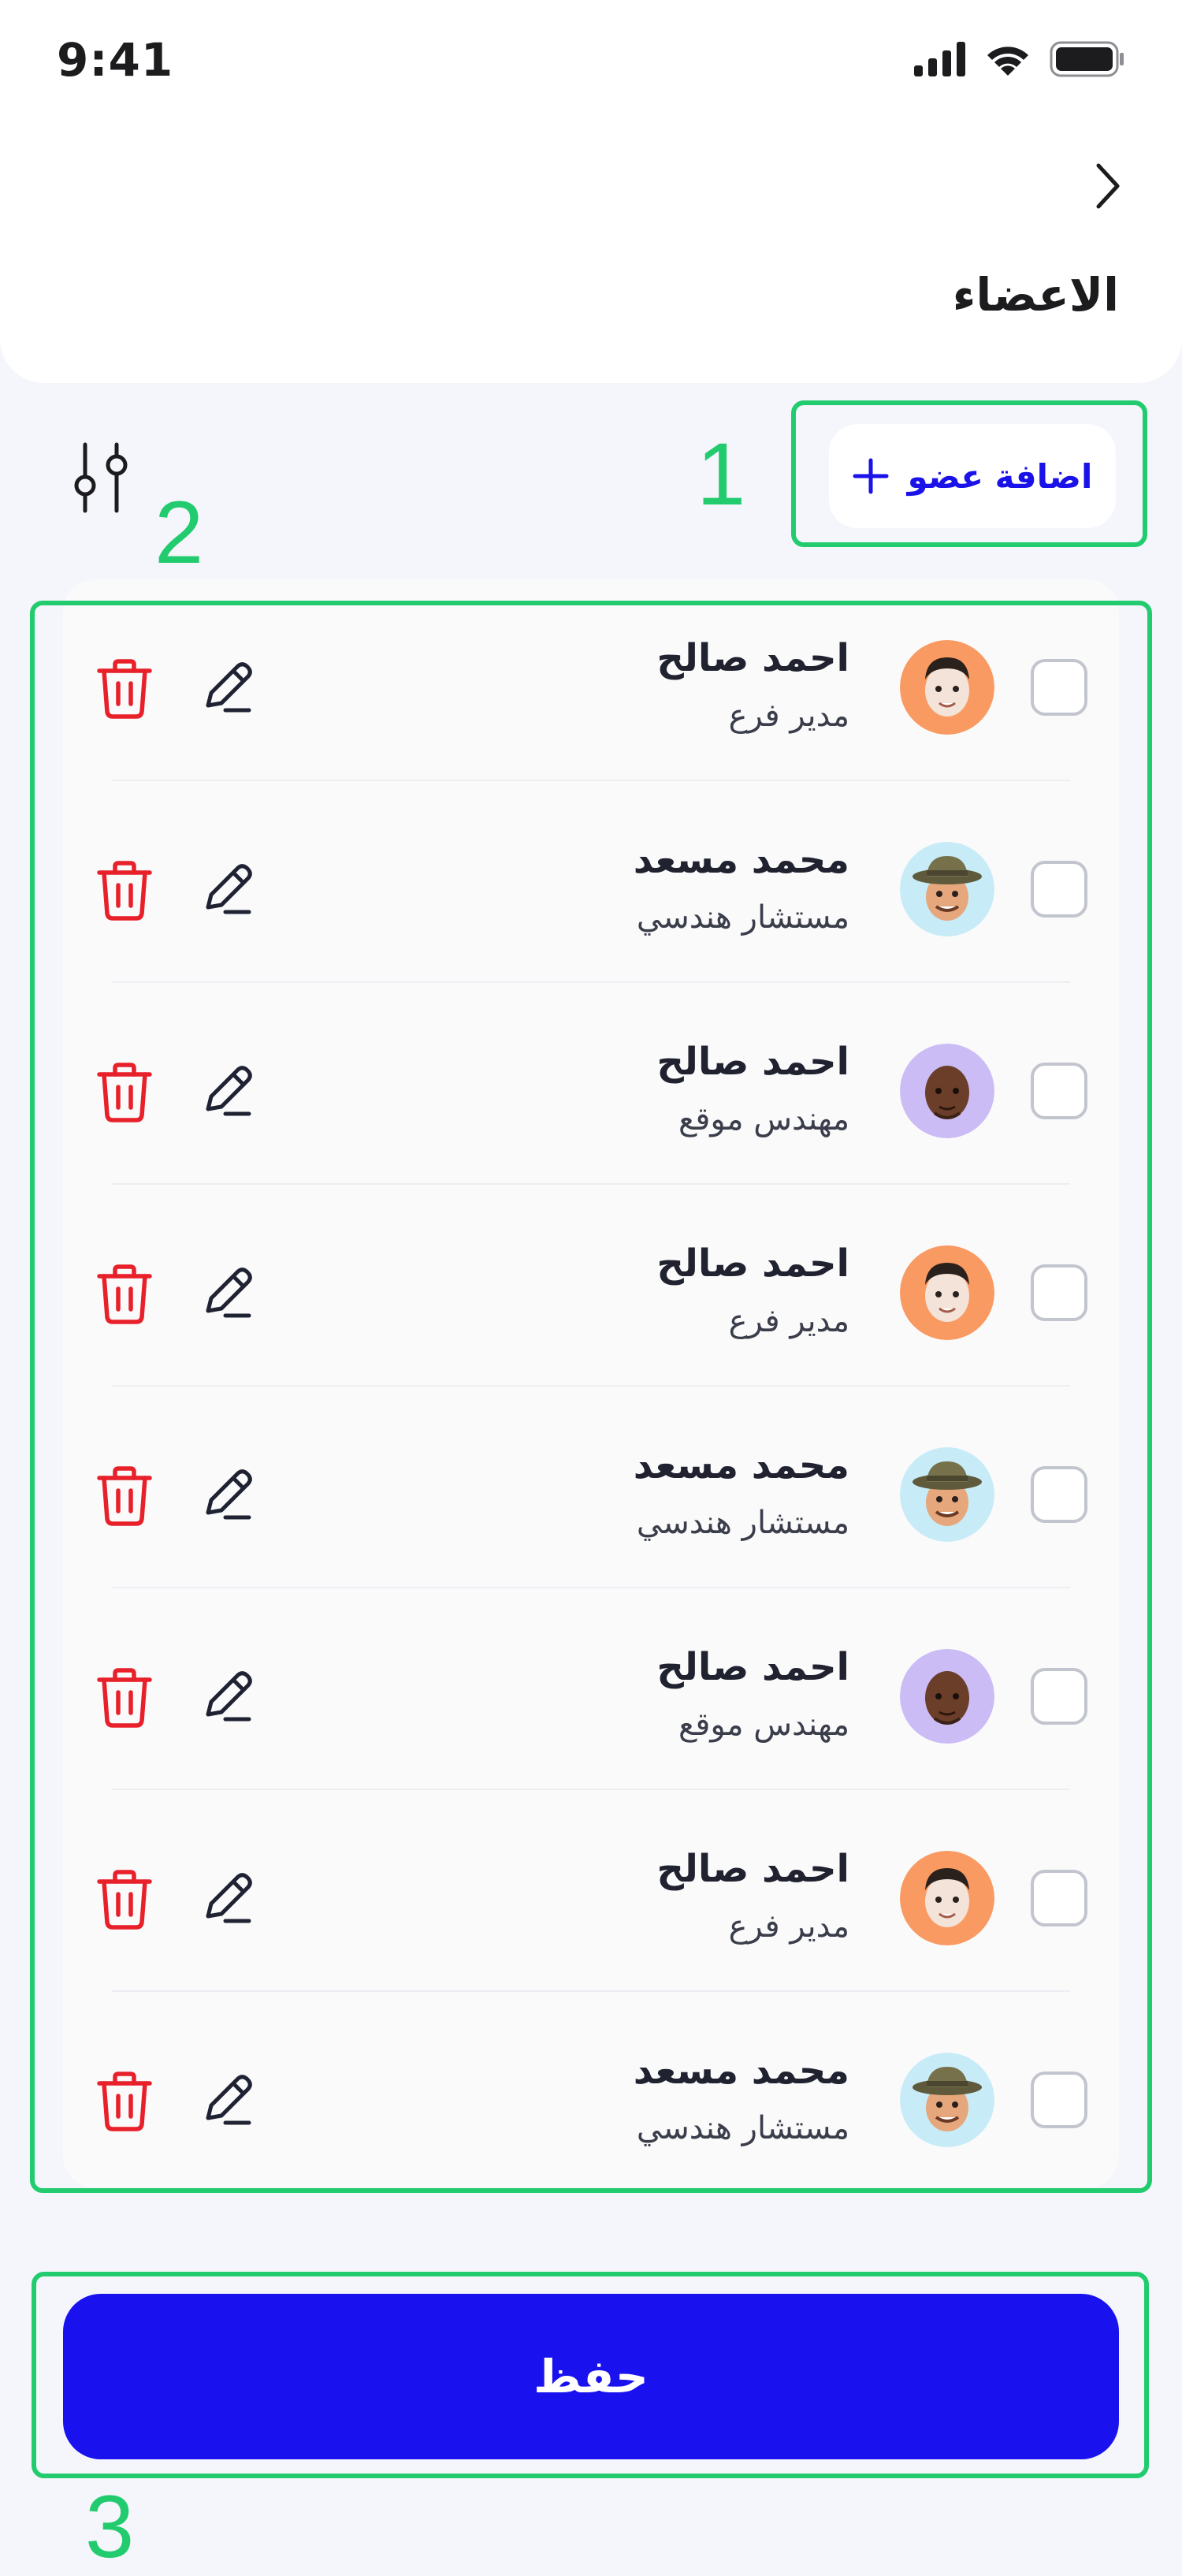  Describe the element at coordinates (940, 59) in the screenshot. I see `signal-icon` at that location.